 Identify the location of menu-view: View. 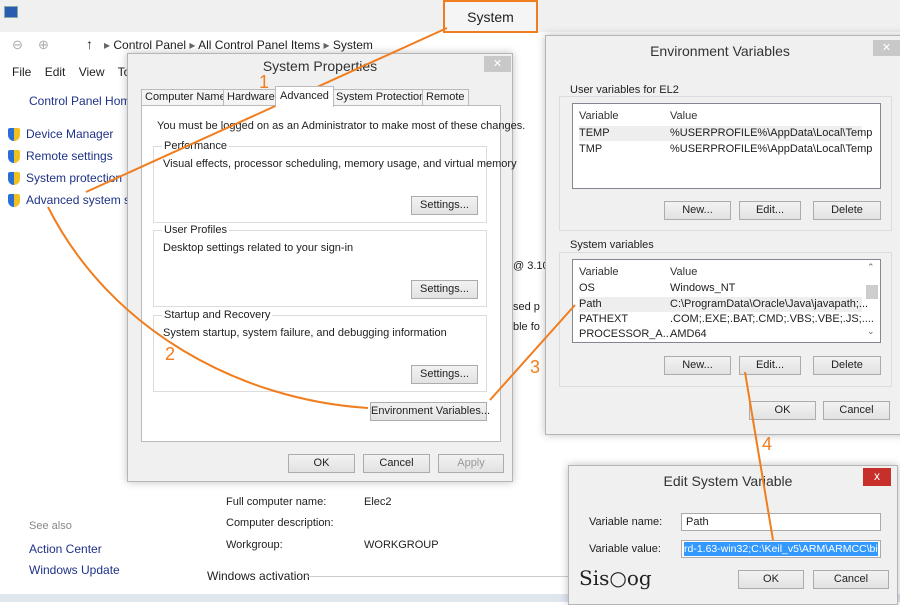
(92, 72).